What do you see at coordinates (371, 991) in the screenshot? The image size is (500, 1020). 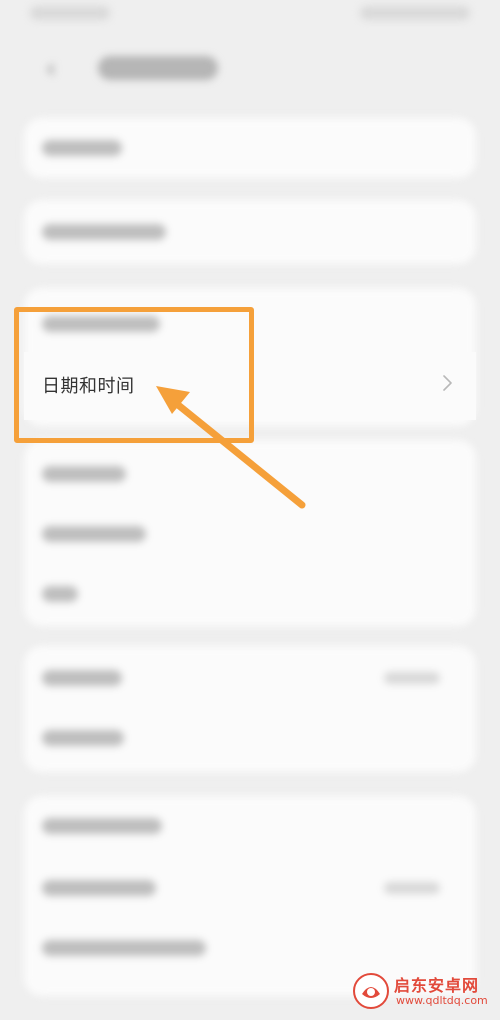 I see `watermark-logo-icon` at bounding box center [371, 991].